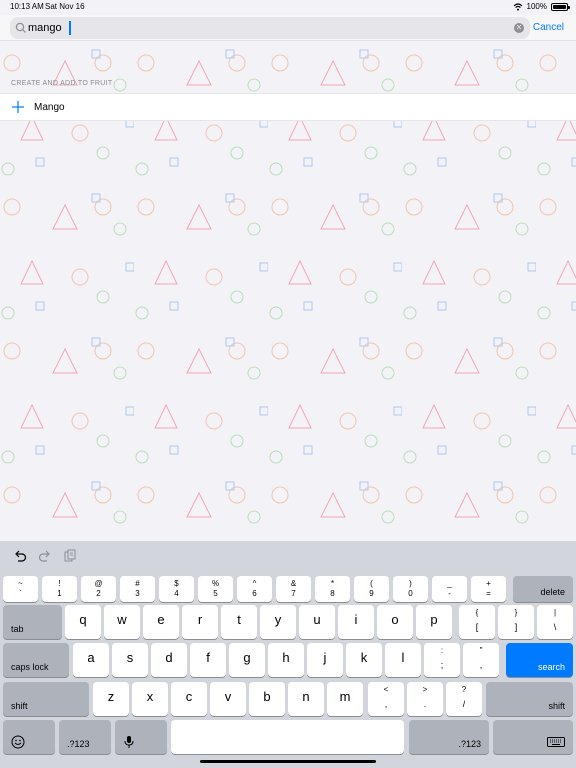 The width and height of the screenshot is (576, 768). Describe the element at coordinates (477, 622) in the screenshot. I see `key-bracket-left: {[` at that location.